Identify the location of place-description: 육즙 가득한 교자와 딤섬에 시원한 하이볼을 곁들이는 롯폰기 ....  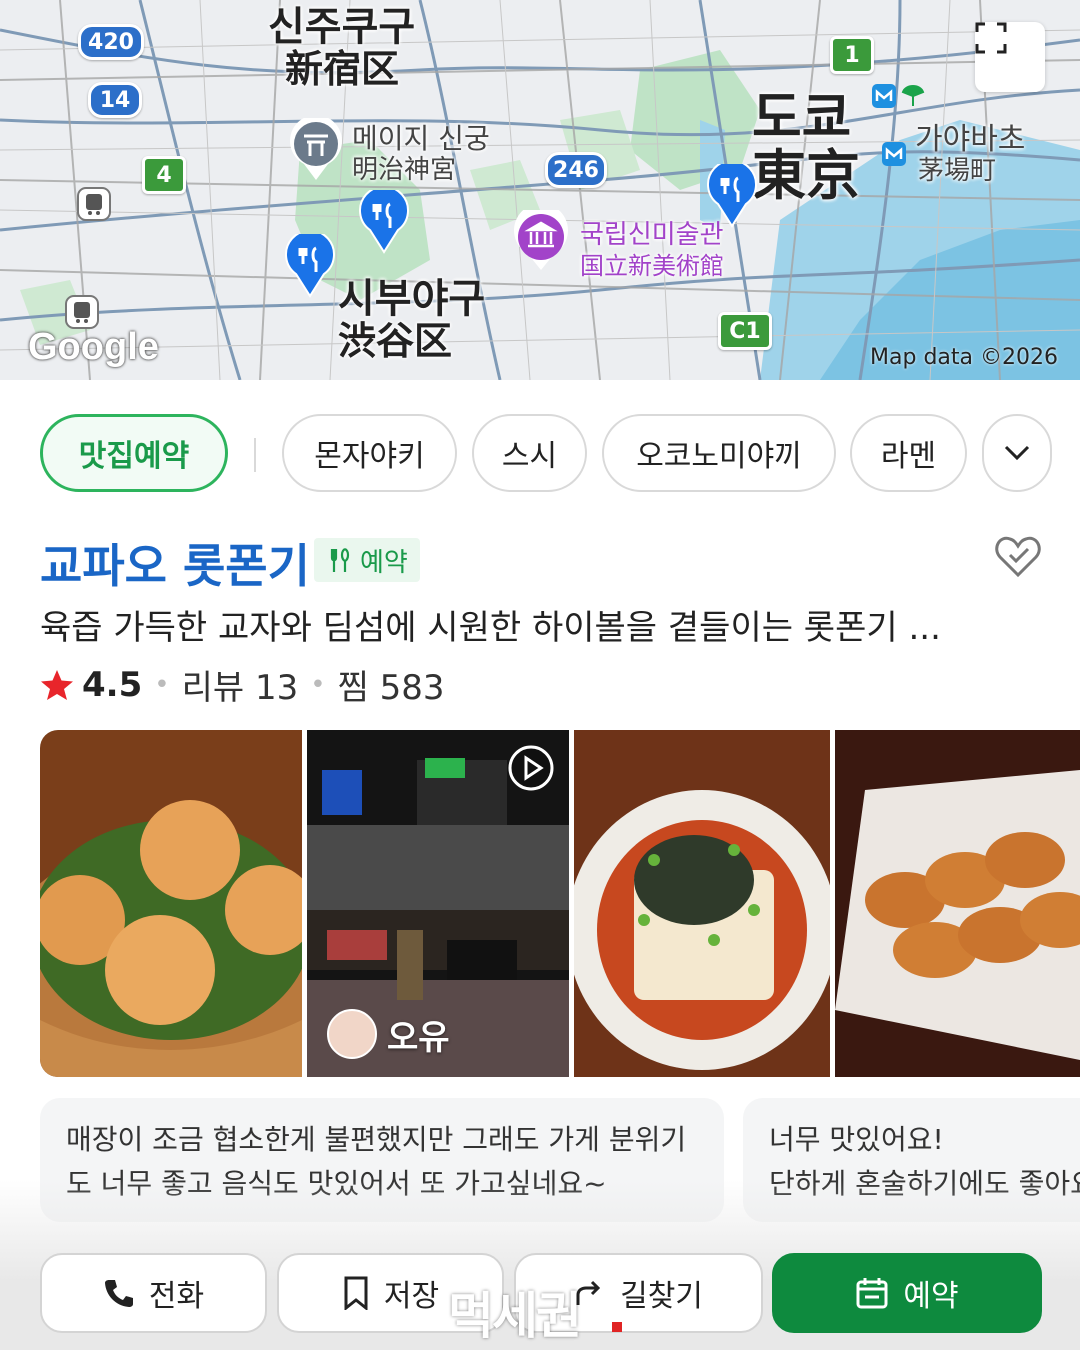
(490, 628).